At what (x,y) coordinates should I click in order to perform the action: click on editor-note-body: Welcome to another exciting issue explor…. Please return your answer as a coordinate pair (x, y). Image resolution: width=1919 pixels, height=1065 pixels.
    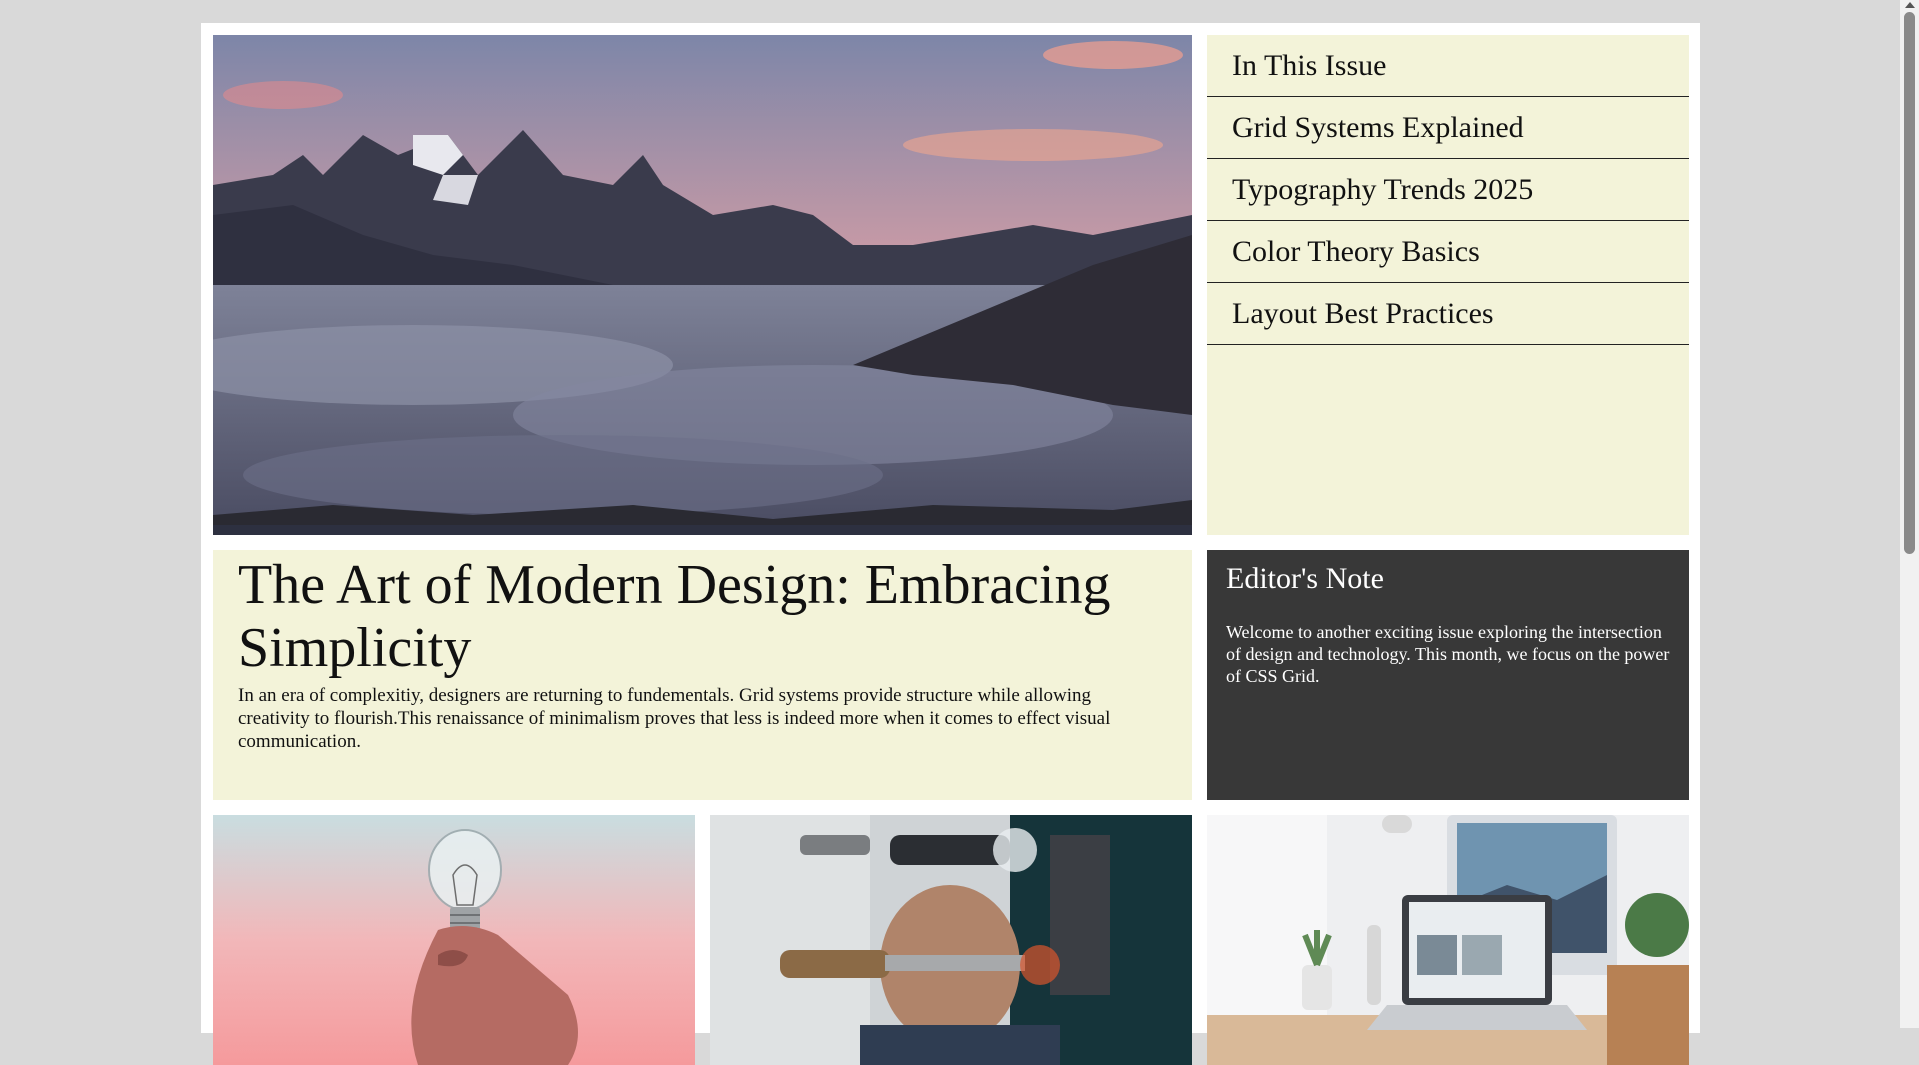
    Looking at the image, I should click on (1448, 654).